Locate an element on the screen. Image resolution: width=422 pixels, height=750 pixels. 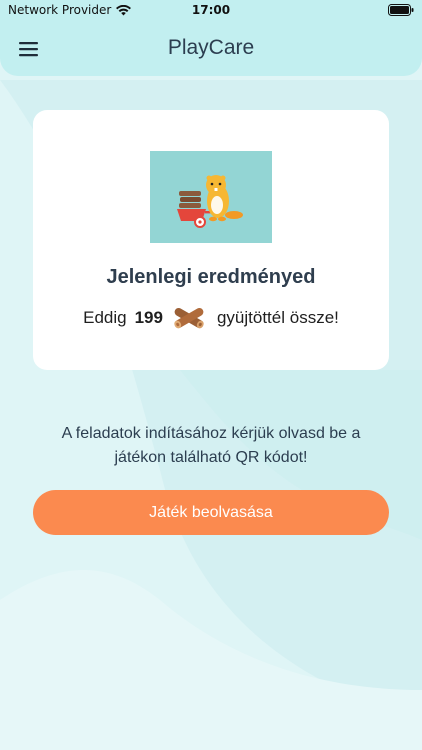
beaver-illustration is located at coordinates (211, 197).